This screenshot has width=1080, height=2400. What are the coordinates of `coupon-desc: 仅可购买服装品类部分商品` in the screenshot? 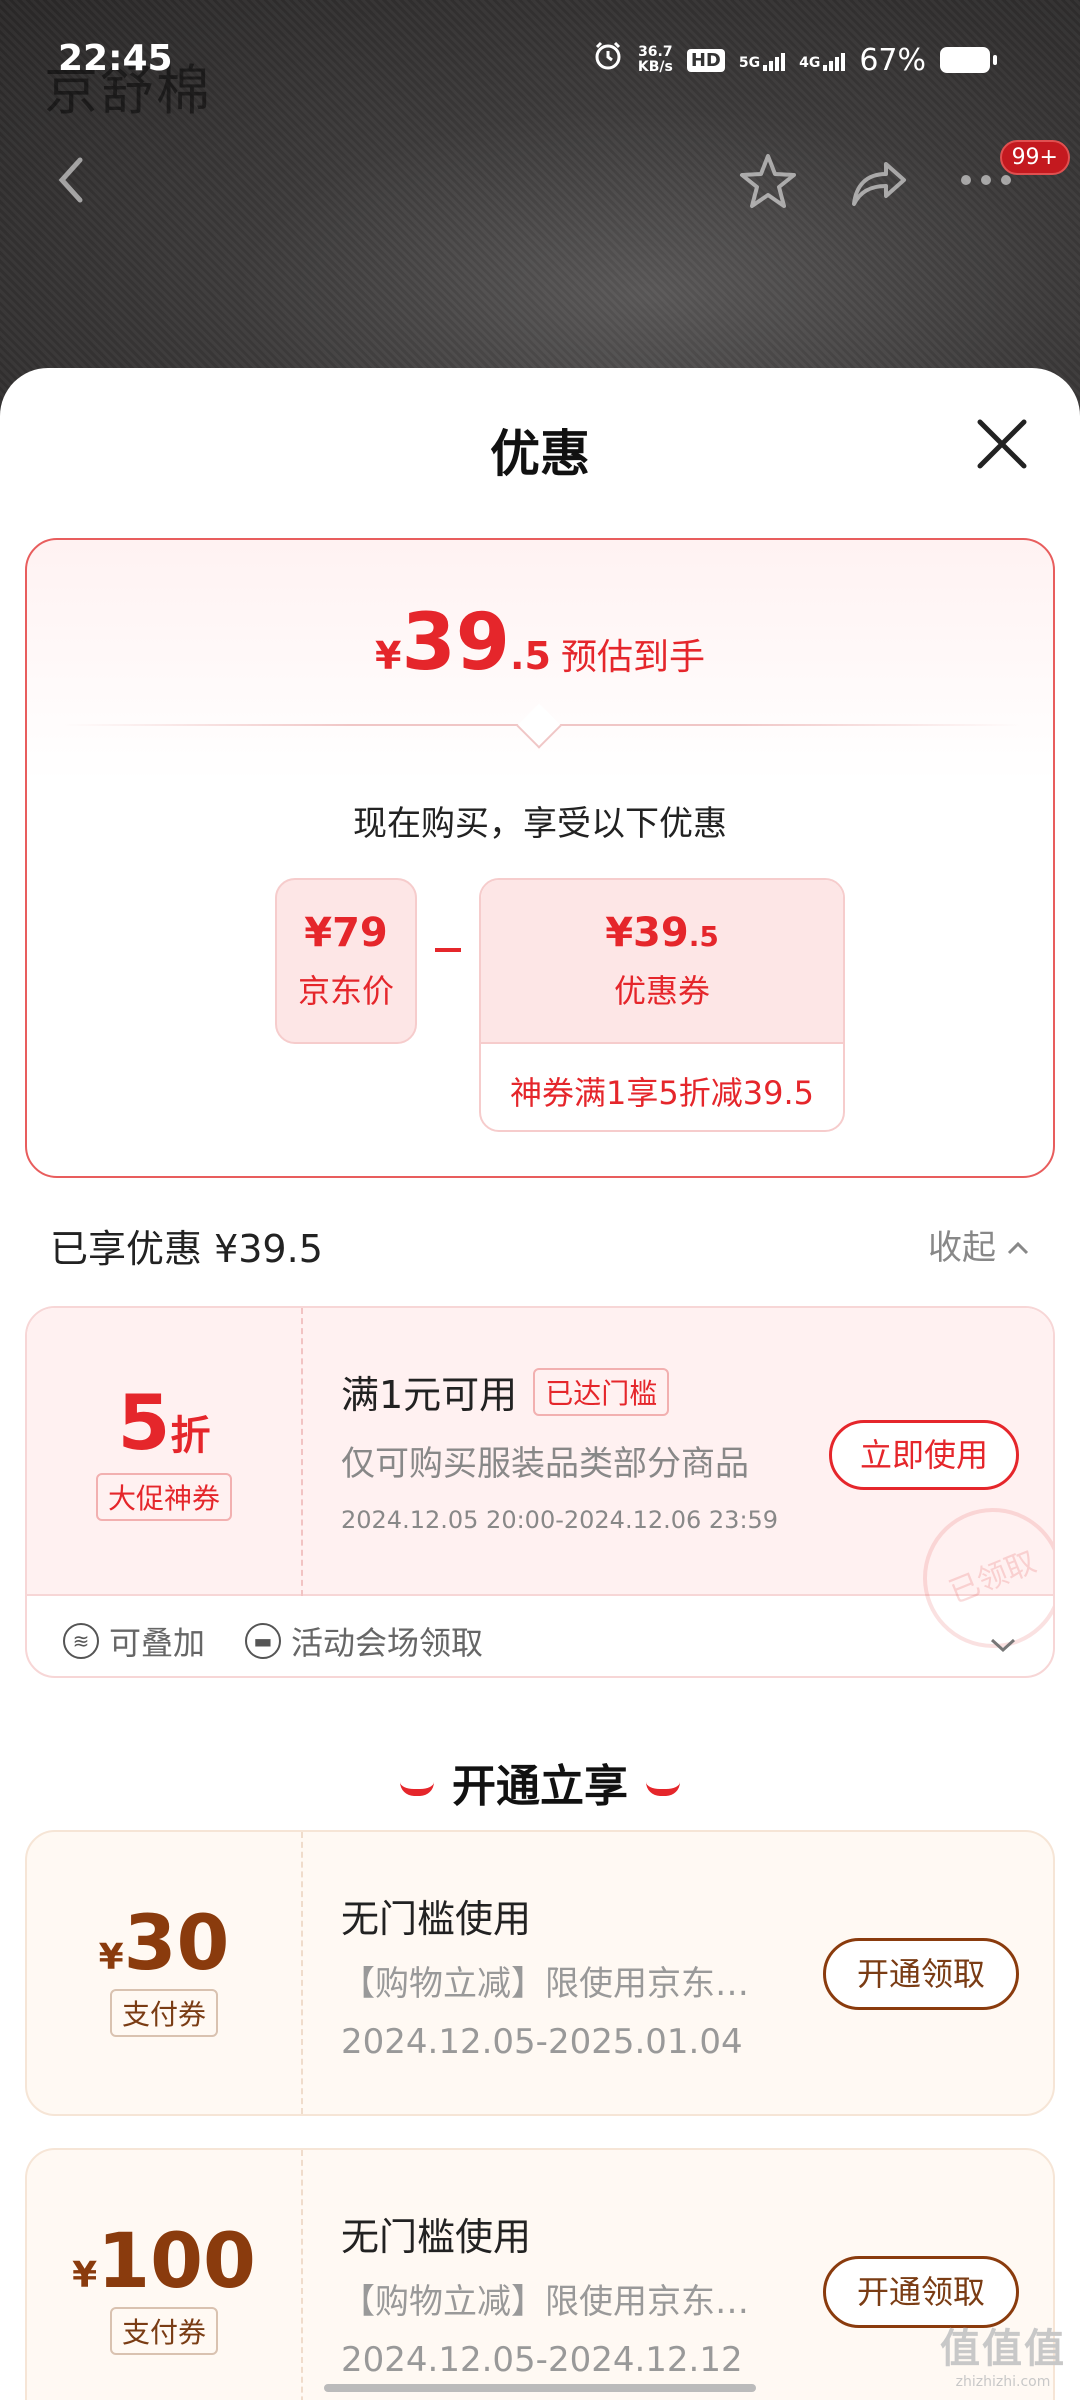 It's located at (545, 1464).